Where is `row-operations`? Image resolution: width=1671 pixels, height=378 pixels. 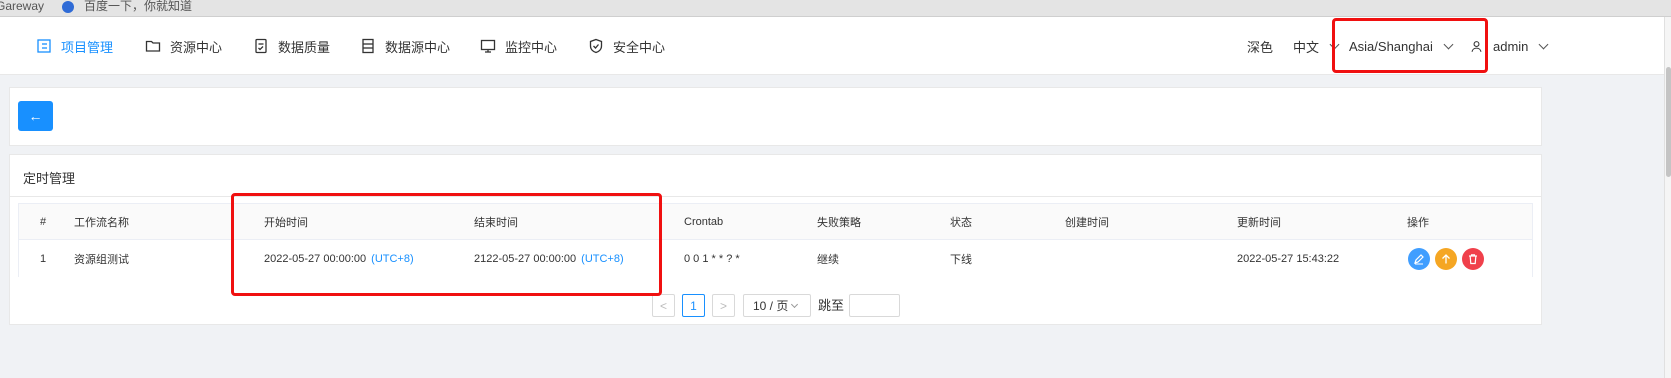 row-operations is located at coordinates (1448, 258).